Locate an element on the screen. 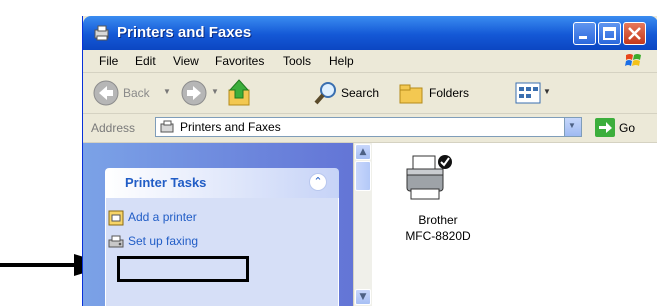 This screenshot has height=306, width=657. scroll-down-icon: ▼ is located at coordinates (363, 297).